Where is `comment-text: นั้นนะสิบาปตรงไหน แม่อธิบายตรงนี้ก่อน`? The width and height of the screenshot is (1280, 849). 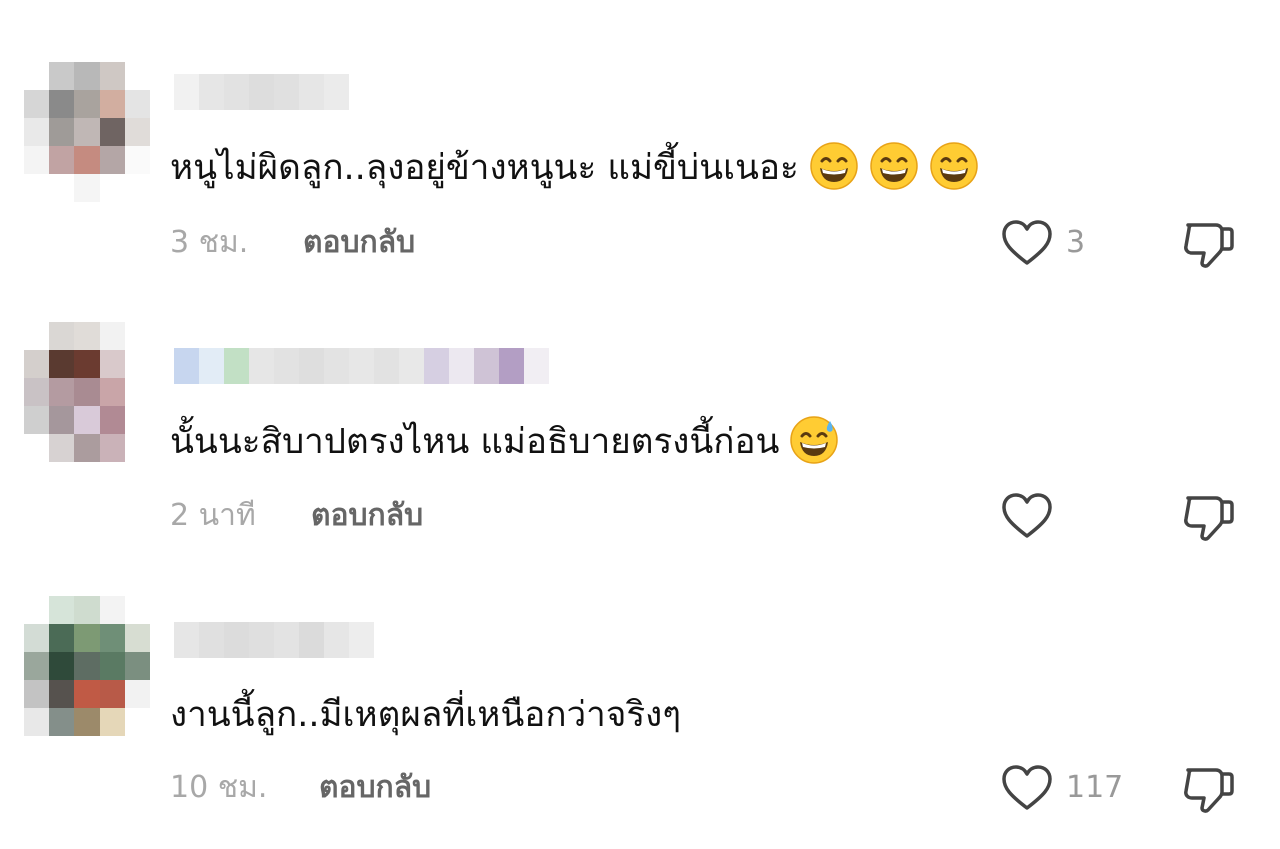 comment-text: นั้นนะสิบาปตรงไหน แม่อธิบายตรงนี้ก่อน is located at coordinates (504, 441).